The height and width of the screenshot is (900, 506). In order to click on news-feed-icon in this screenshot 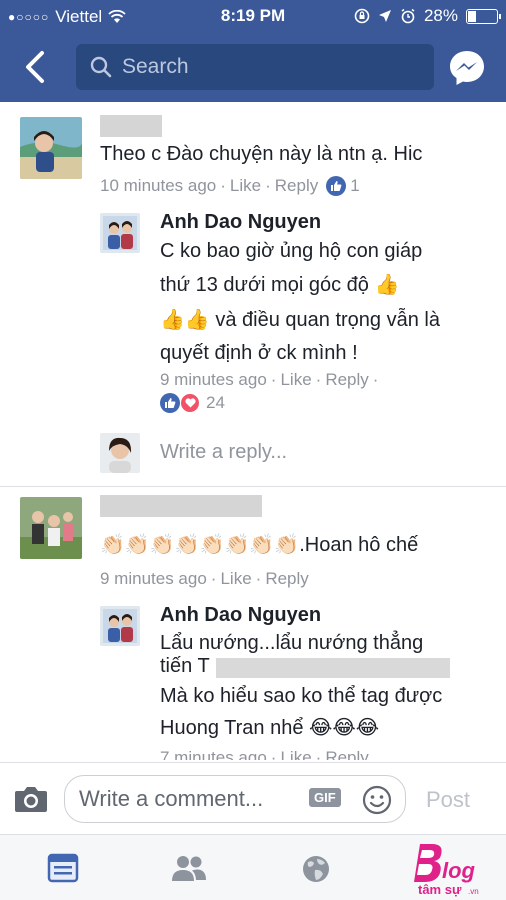, I will do `click(63, 868)`.